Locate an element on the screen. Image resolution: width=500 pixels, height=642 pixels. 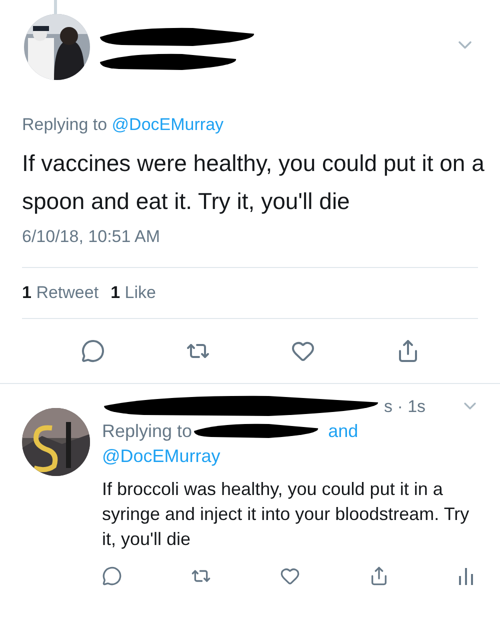
tweet-text: If vaccines were healthy, you could put it on a spoon and eat it. Try it, you'll die is located at coordinates (254, 182).